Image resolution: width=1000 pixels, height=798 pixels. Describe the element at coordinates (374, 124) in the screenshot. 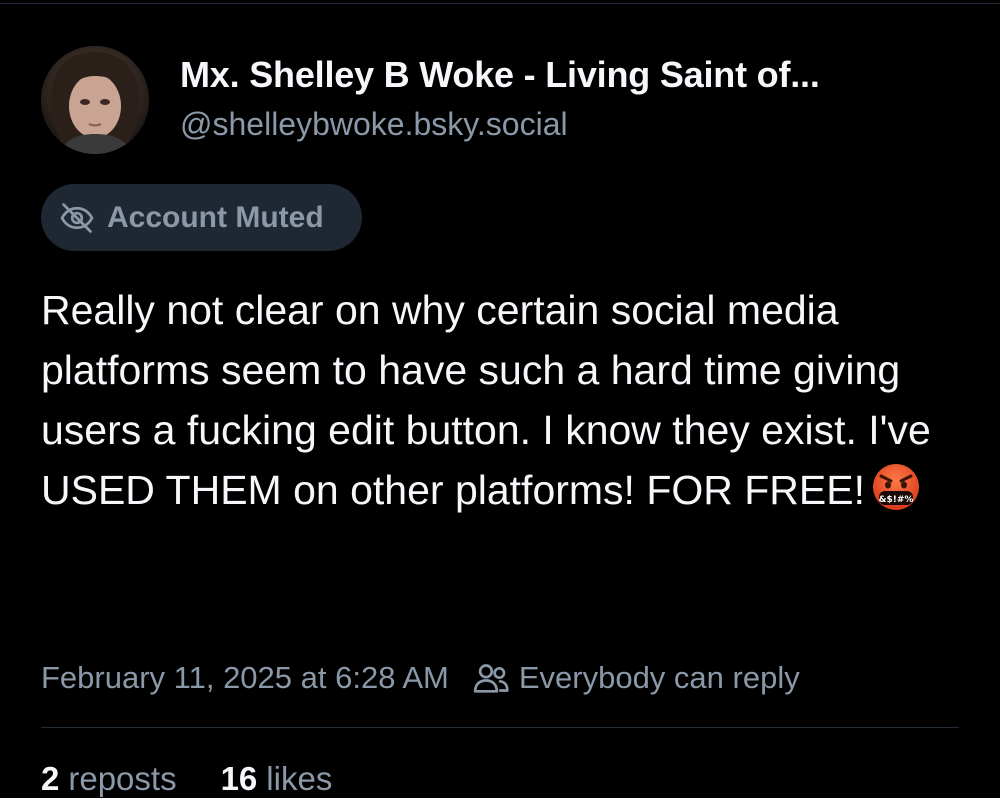

I see `author-handle: @shelleybwoke.bsky.social` at that location.